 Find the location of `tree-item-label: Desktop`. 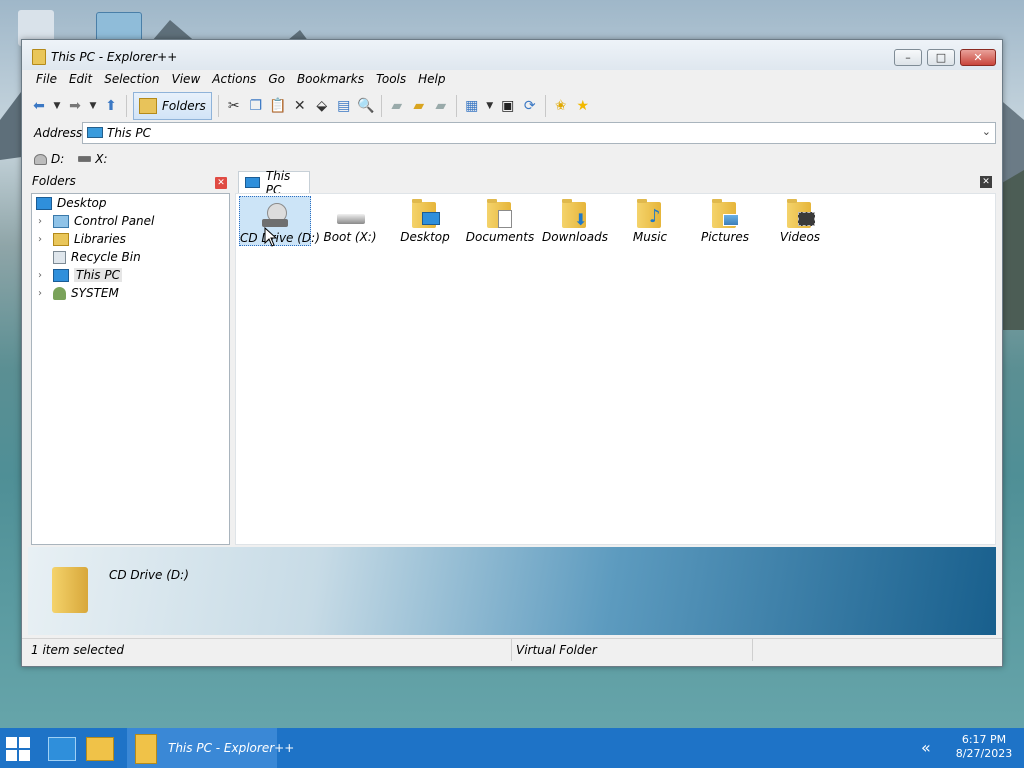

tree-item-label: Desktop is located at coordinates (82, 203).